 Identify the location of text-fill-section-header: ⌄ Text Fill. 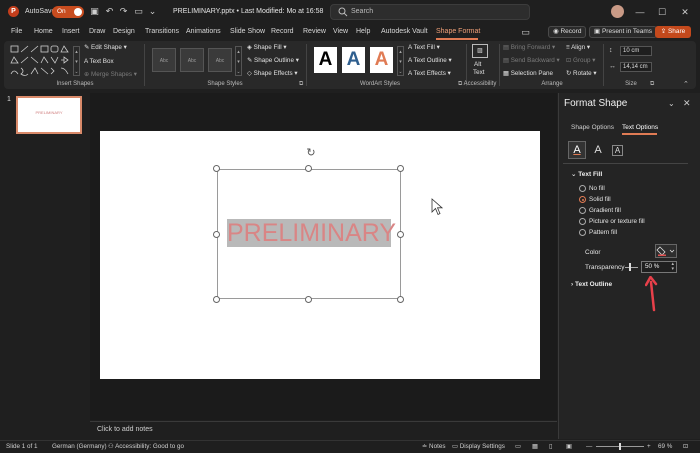
(586, 174).